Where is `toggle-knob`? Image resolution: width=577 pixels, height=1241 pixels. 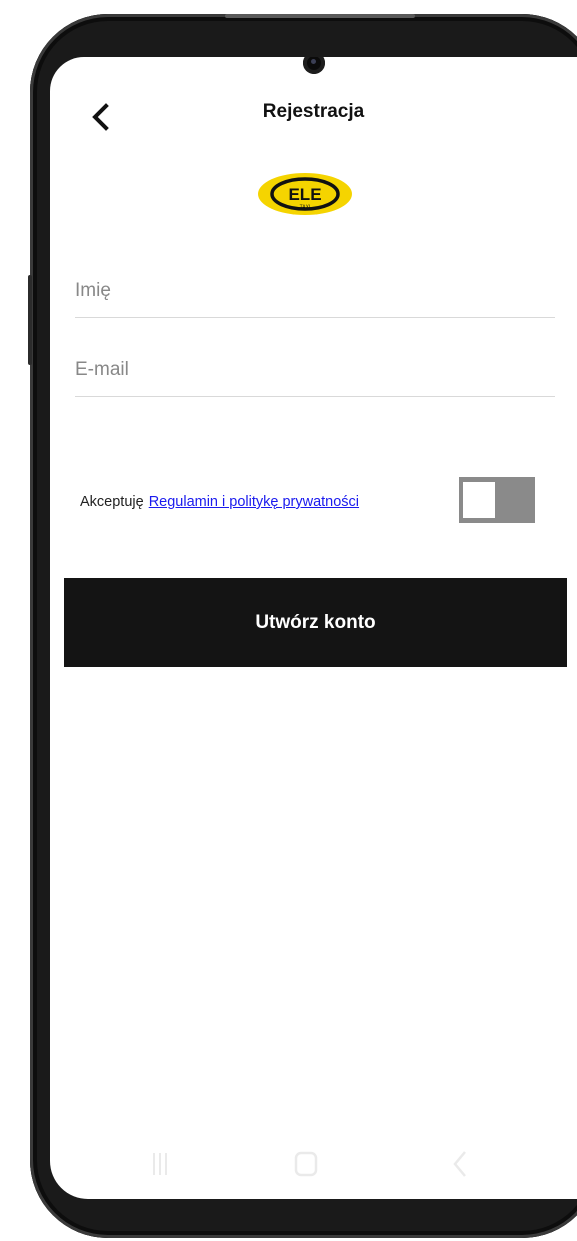 toggle-knob is located at coordinates (479, 500).